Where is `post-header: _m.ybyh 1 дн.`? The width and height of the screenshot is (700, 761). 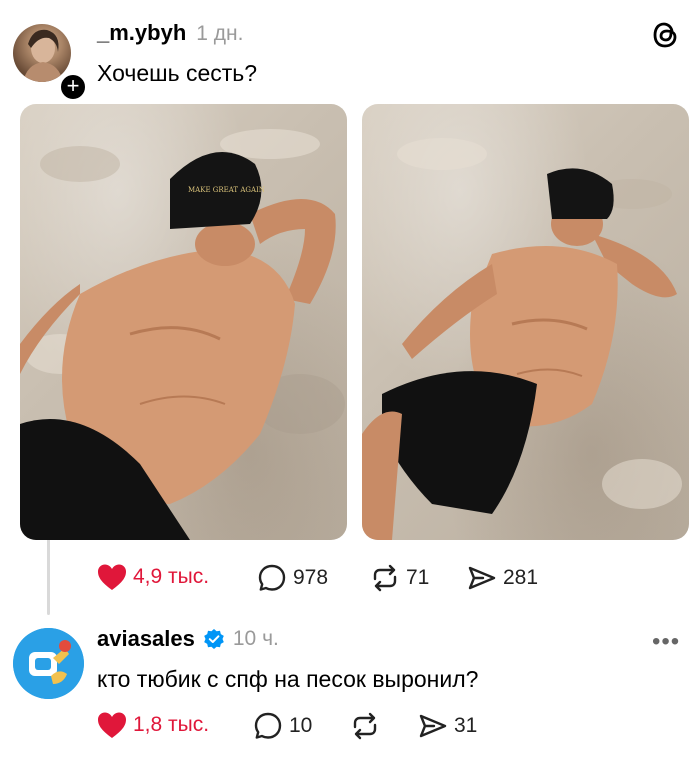
post-header: _m.ybyh 1 дн. is located at coordinates (170, 33).